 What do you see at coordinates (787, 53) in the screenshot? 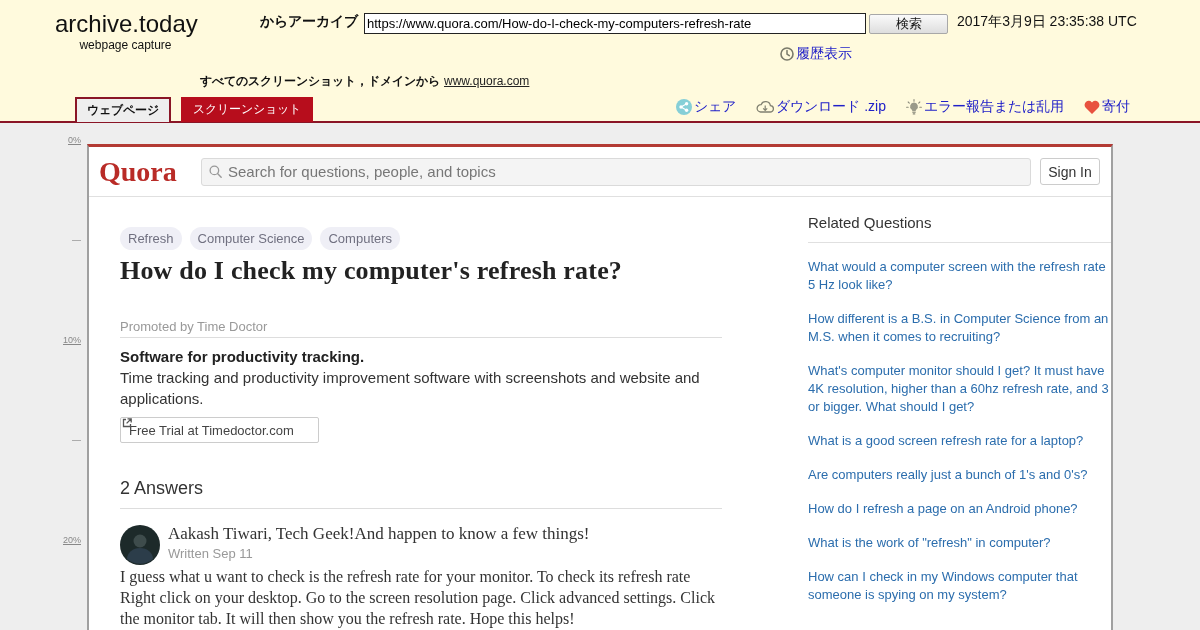
I see `clock-icon` at bounding box center [787, 53].